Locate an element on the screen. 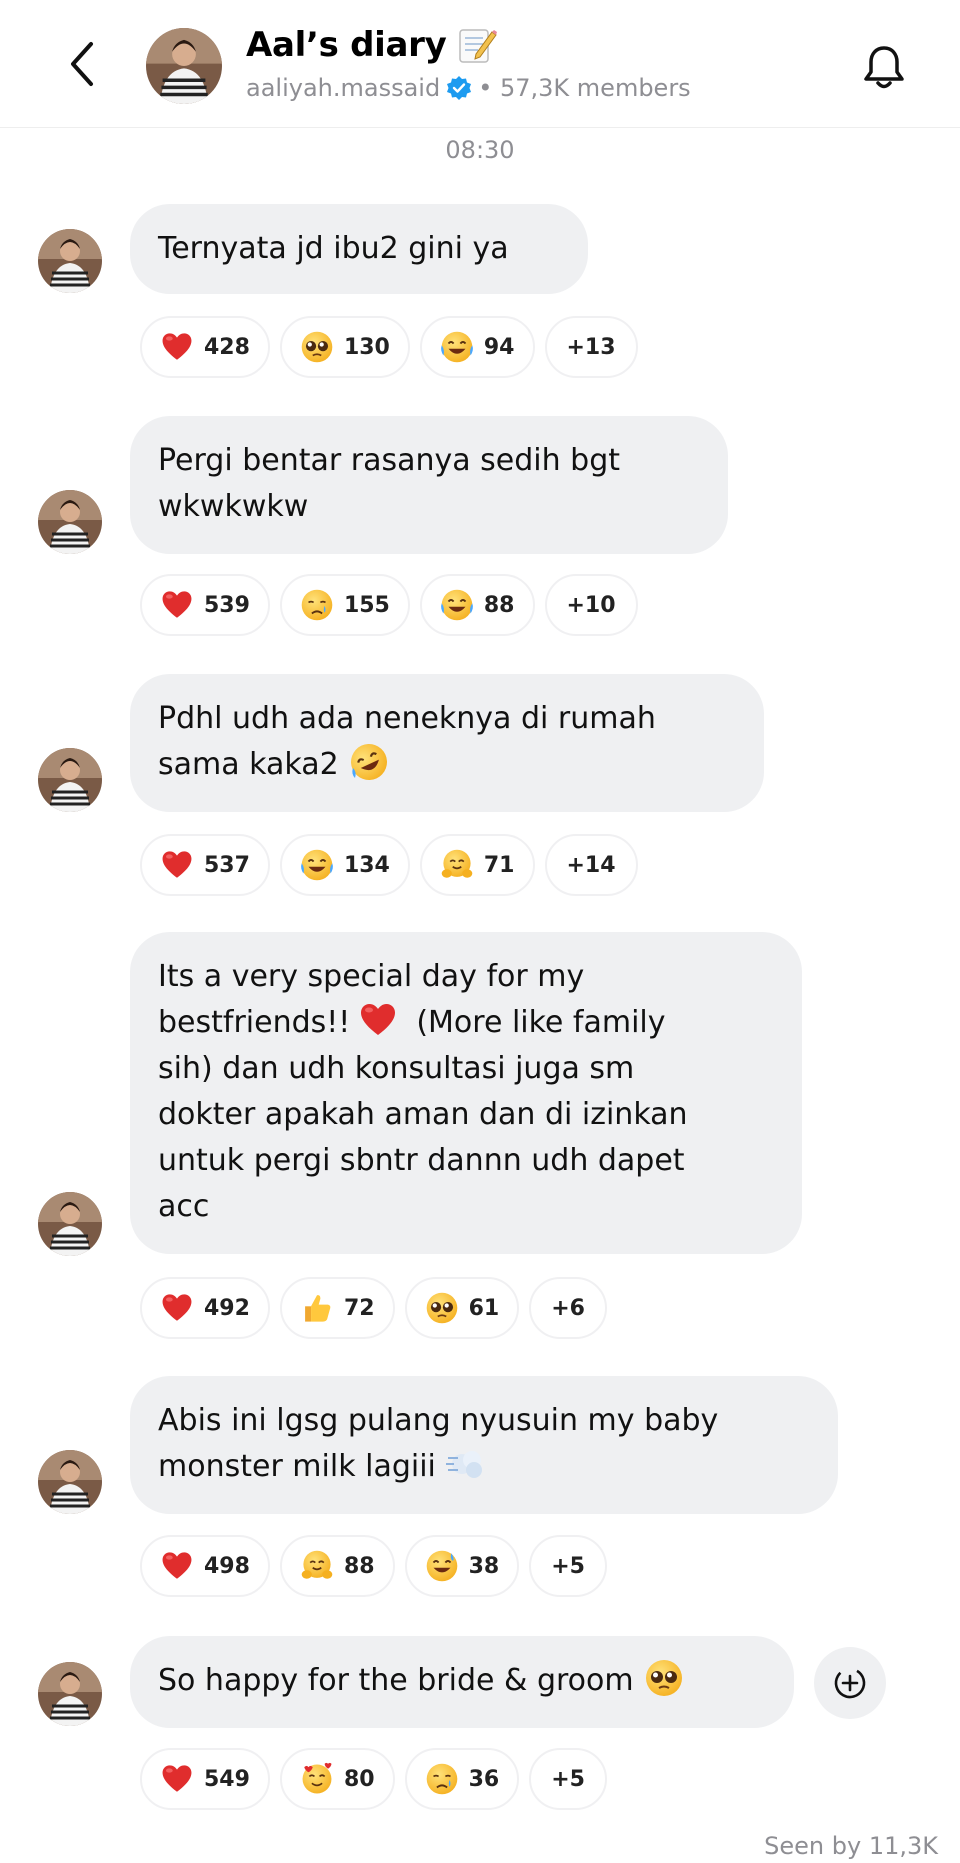 This screenshot has width=960, height=1863. reaction-heart: 537 is located at coordinates (205, 865).